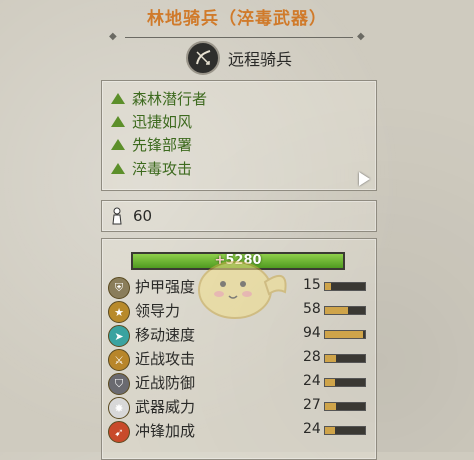  I want to click on trait-label: 迅捷如风, so click(162, 121).